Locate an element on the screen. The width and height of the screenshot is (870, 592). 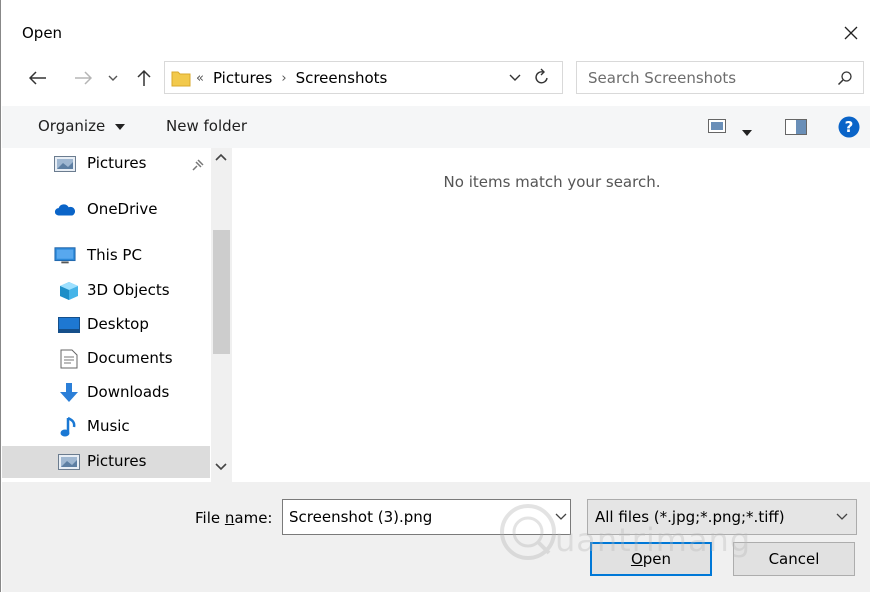
view-options-dropdown is located at coordinates (747, 132).